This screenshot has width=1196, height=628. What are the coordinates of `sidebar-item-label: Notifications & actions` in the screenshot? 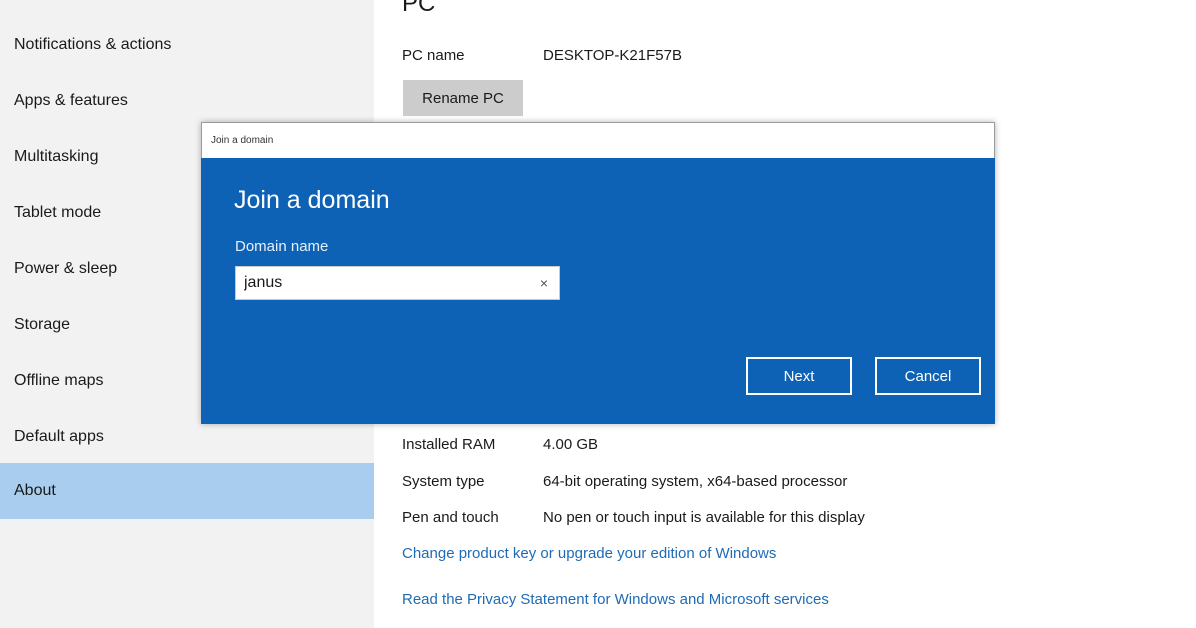 It's located at (93, 44).